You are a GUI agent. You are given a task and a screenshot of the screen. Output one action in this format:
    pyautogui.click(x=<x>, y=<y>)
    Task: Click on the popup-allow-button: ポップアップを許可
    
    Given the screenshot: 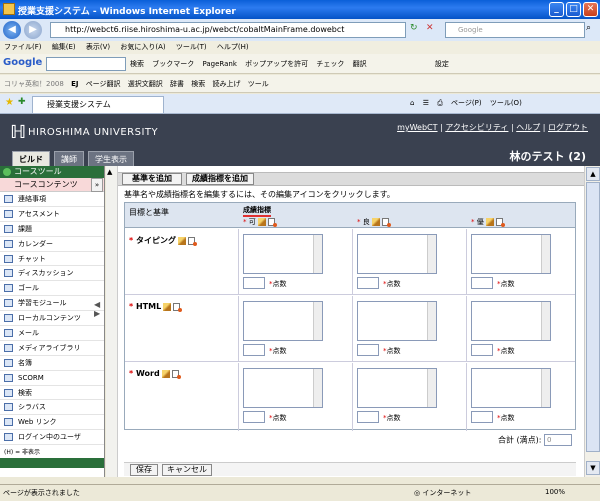 What is the action you would take?
    pyautogui.click(x=276, y=64)
    